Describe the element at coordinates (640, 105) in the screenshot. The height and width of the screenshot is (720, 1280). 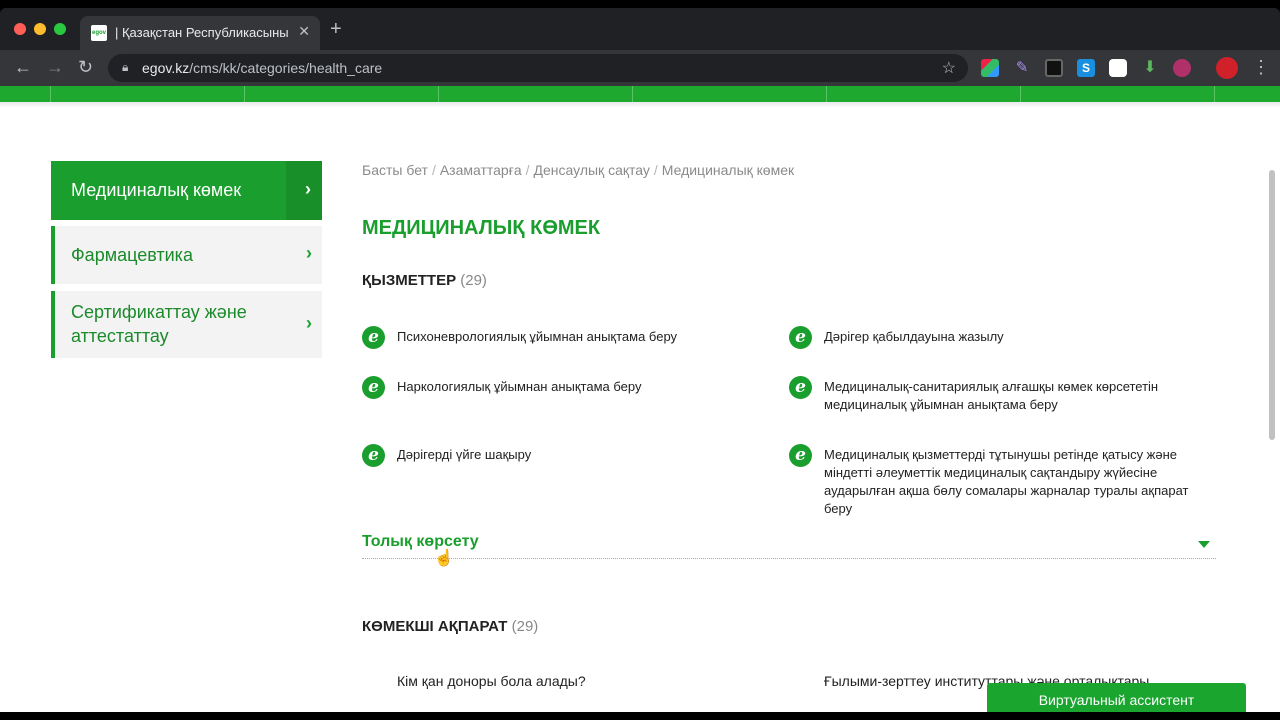
I see `top-nav-shadow` at that location.